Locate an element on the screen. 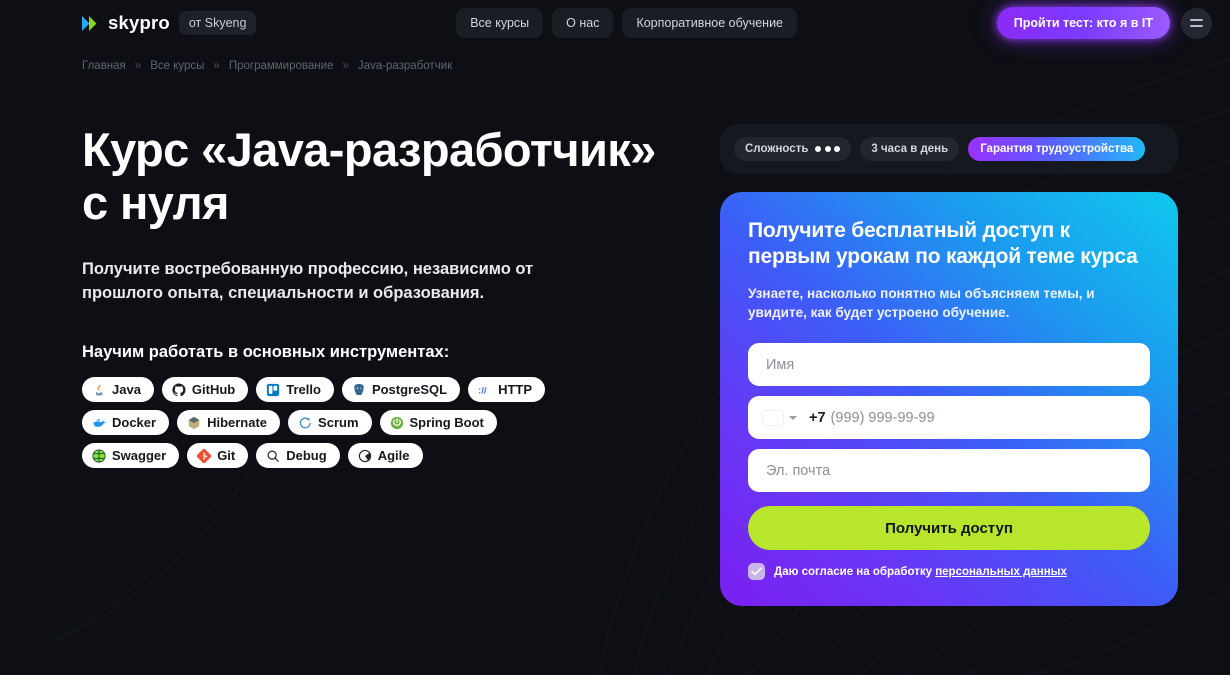 The height and width of the screenshot is (675, 1230). chip-scrum: Scrum is located at coordinates (330, 423).